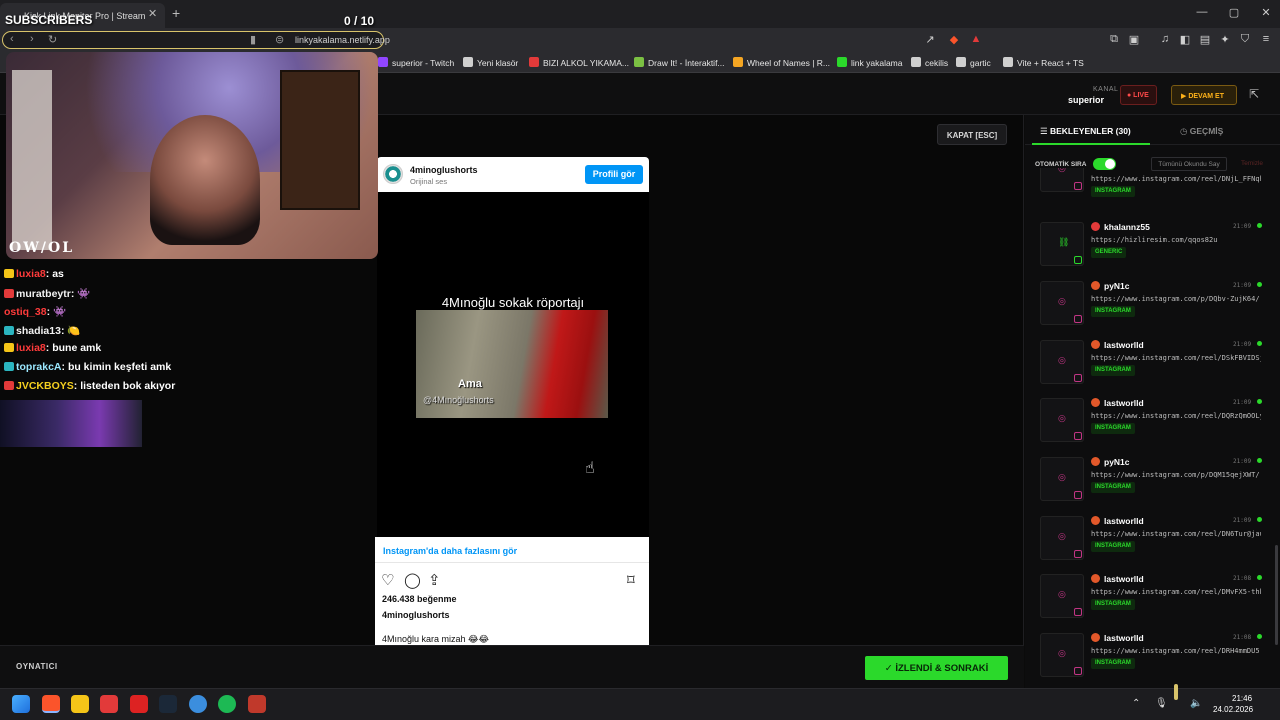  I want to click on brave-rewards-icon: ▲, so click(976, 39).